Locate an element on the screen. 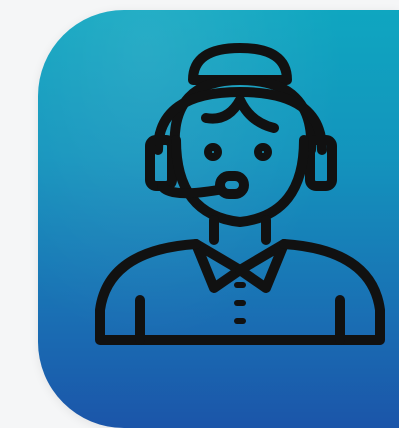 The width and height of the screenshot is (399, 428). microphone is located at coordinates (232, 185).